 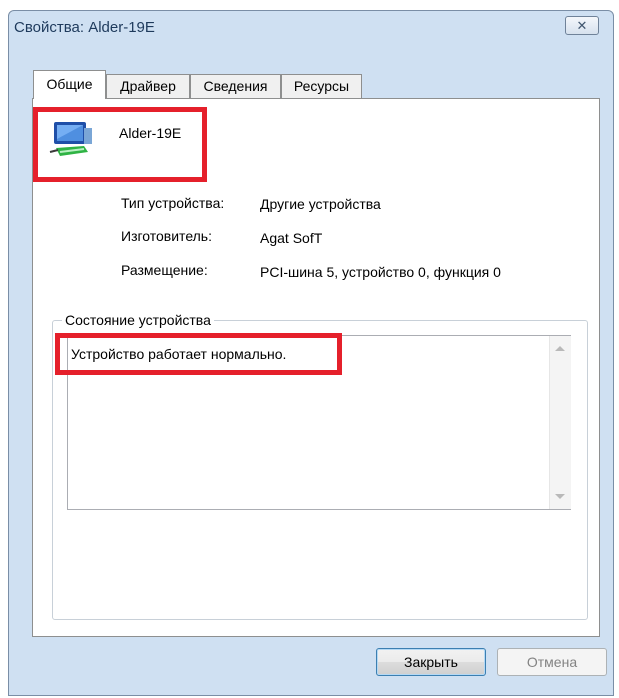 I want to click on location-label: Размещение:, so click(x=164, y=270).